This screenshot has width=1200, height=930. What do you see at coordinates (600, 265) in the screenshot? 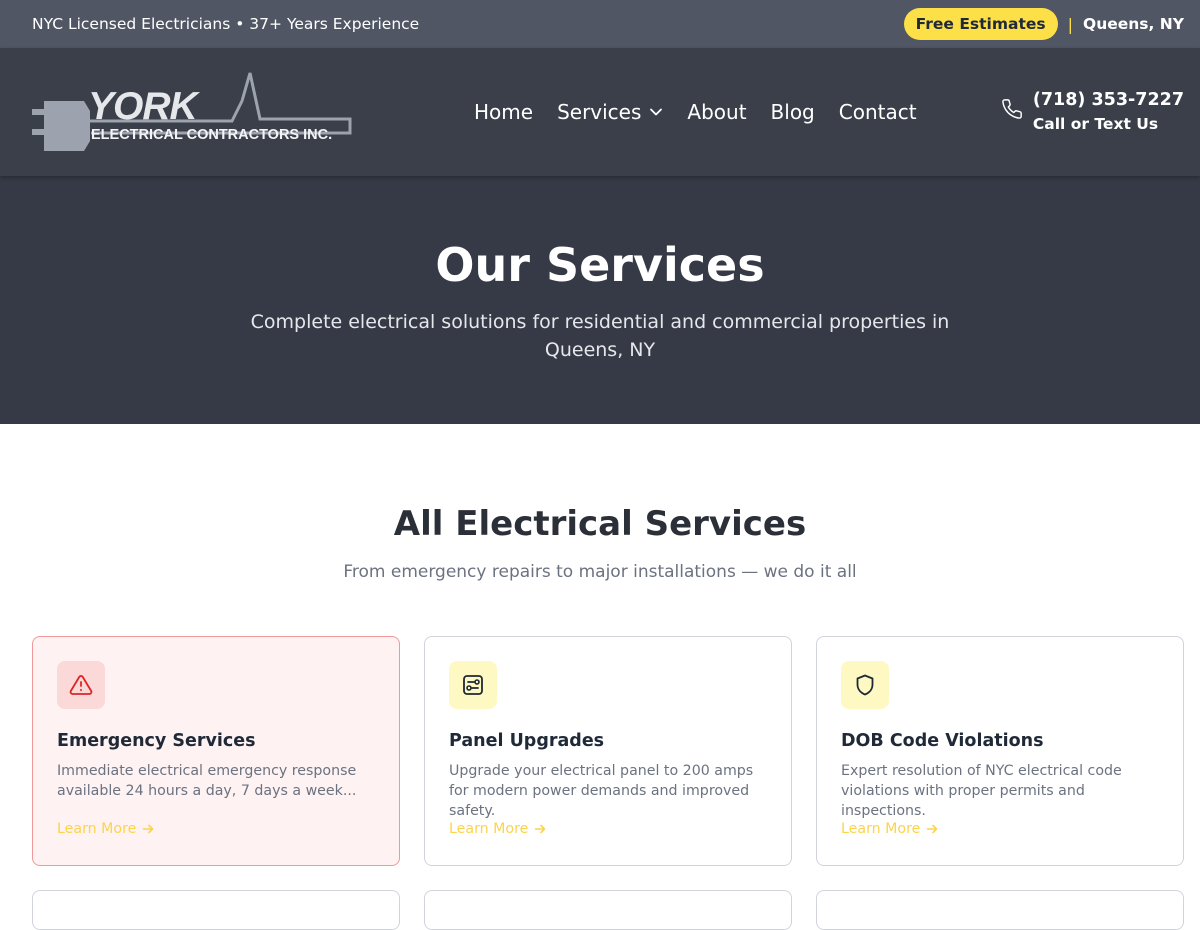
I see `page-title: Our Services` at bounding box center [600, 265].